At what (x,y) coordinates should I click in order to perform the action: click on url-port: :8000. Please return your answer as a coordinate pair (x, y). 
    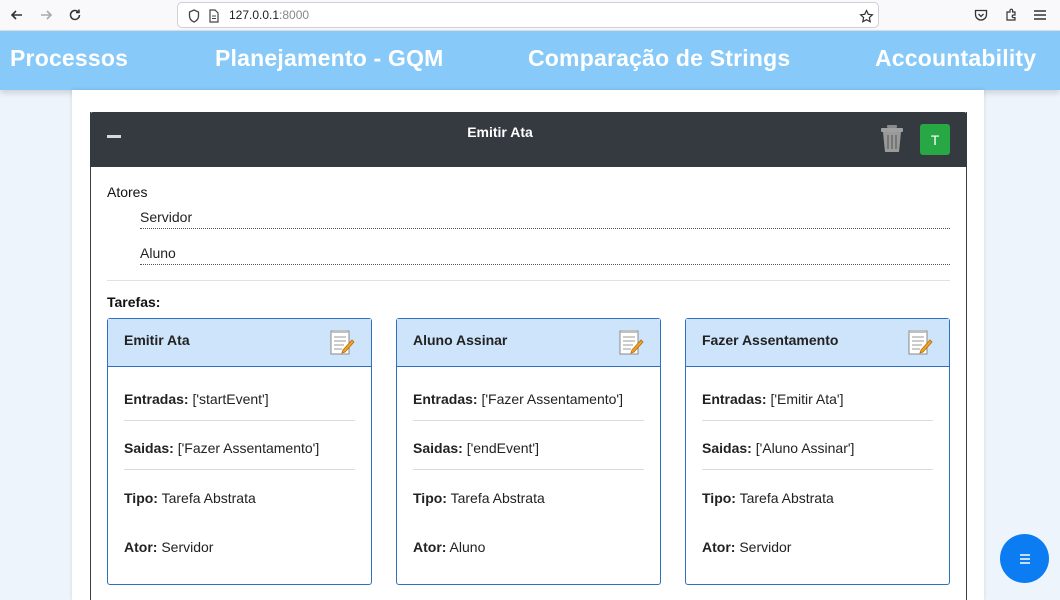
    Looking at the image, I should click on (294, 15).